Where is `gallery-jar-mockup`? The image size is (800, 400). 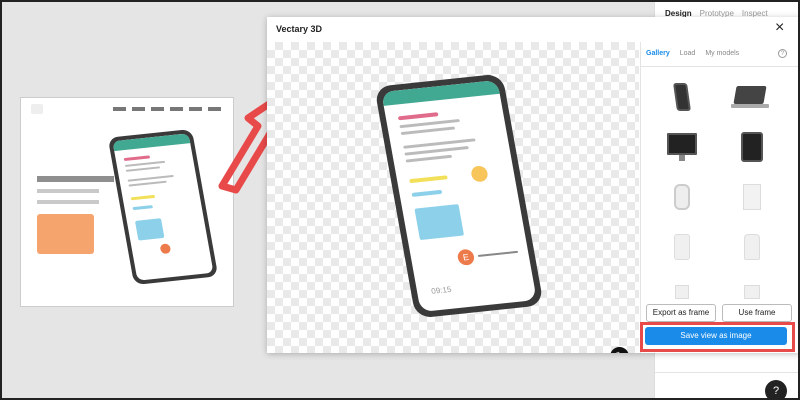
gallery-jar-mockup is located at coordinates (752, 247).